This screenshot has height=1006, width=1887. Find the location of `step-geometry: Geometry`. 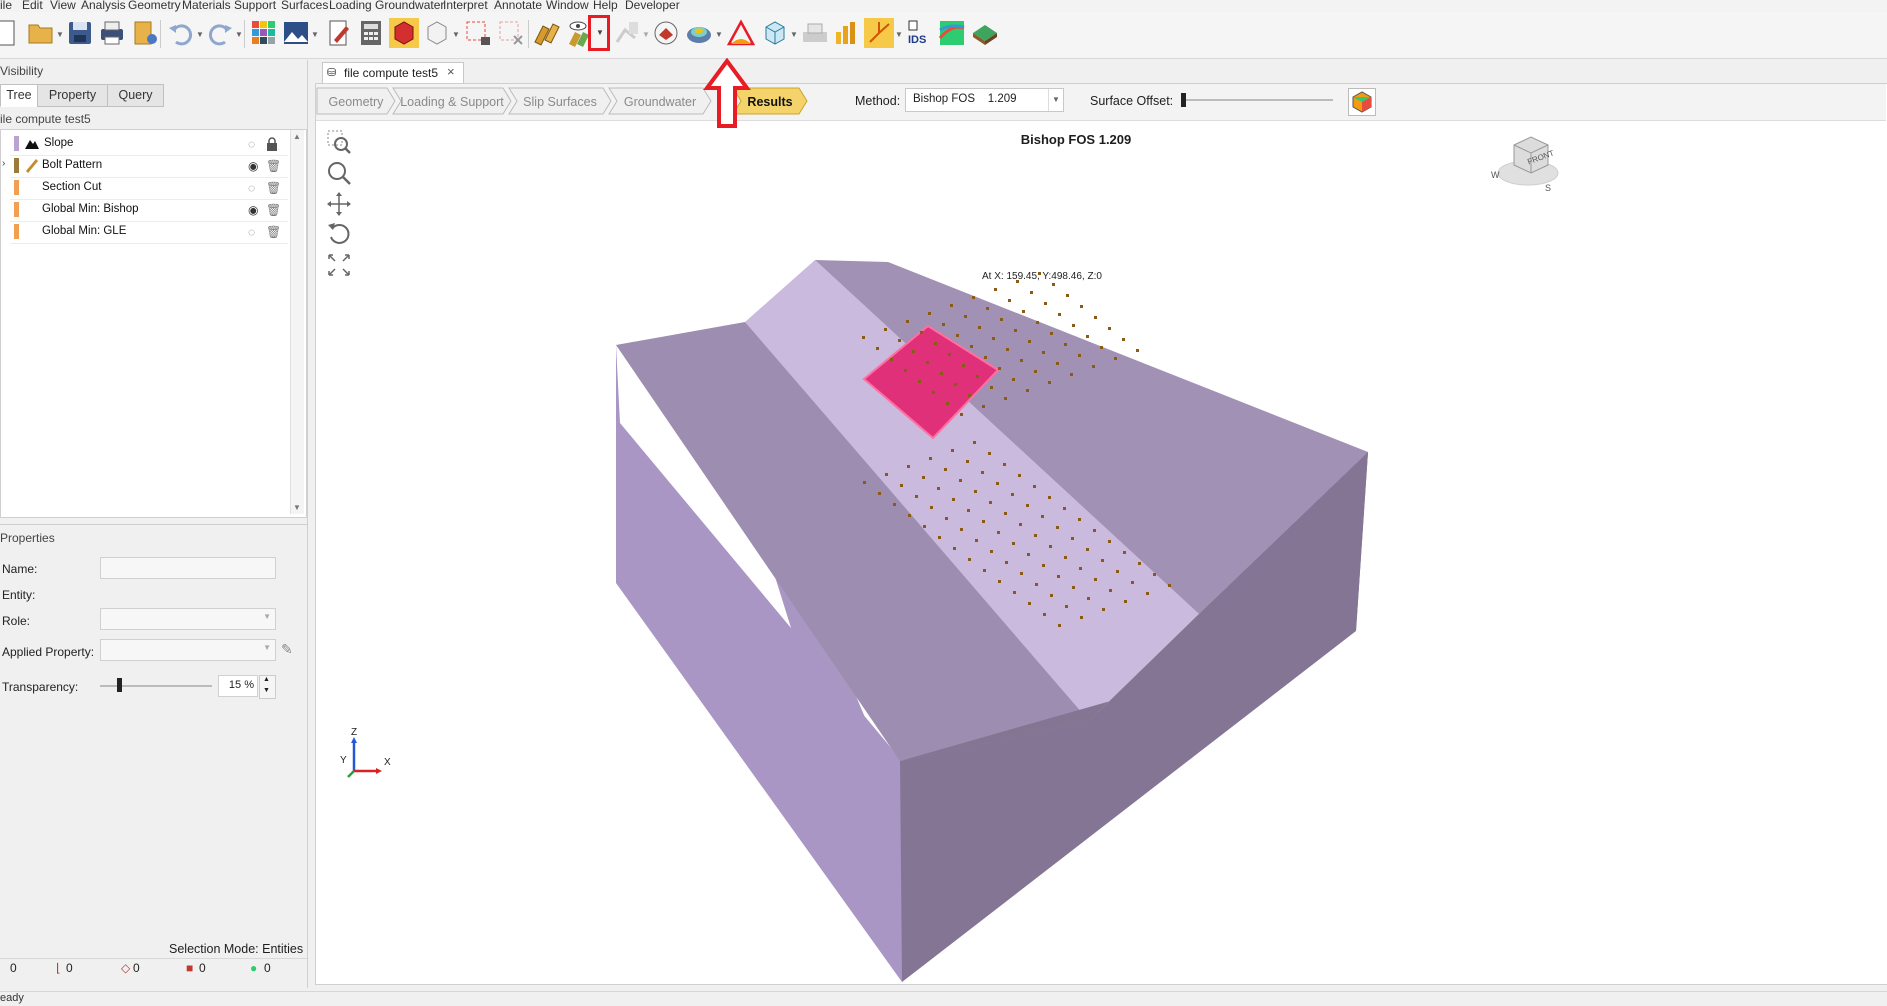

step-geometry: Geometry is located at coordinates (356, 101).